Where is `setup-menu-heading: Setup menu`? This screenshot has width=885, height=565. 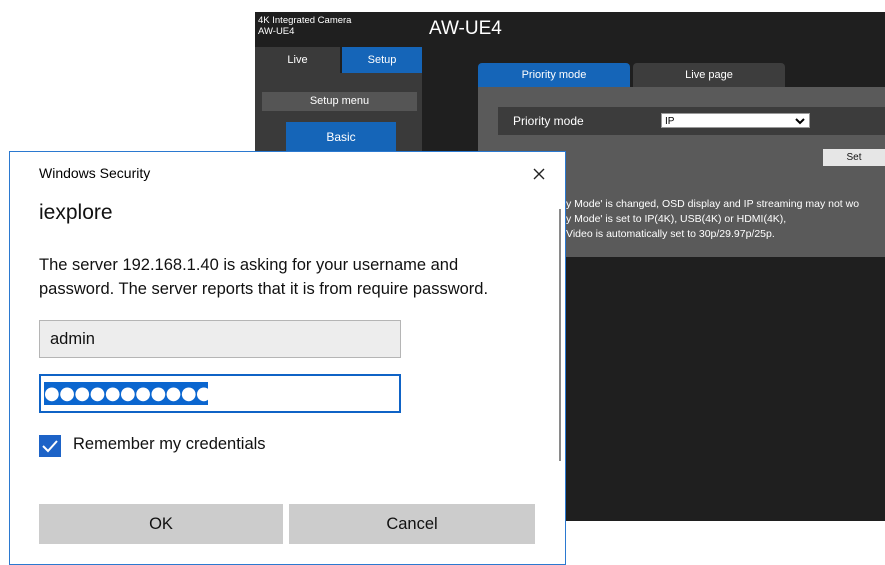
setup-menu-heading: Setup menu is located at coordinates (339, 101).